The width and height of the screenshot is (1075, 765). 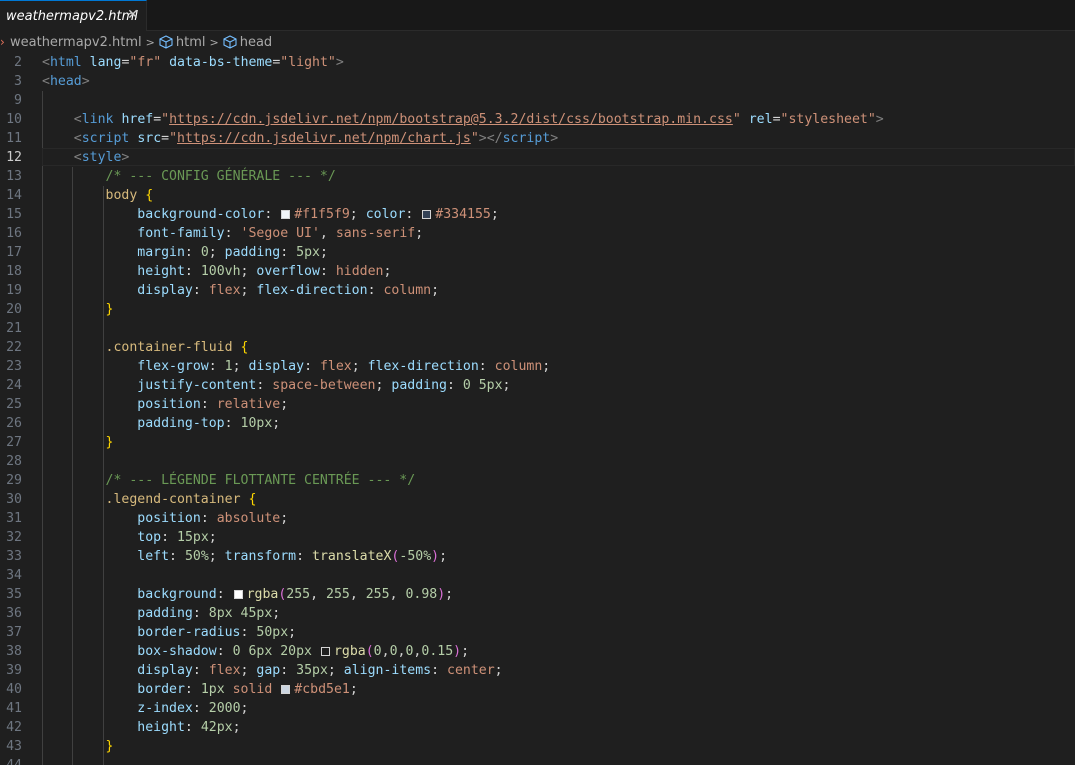 What do you see at coordinates (11, 760) in the screenshot?
I see `line-number: 44` at bounding box center [11, 760].